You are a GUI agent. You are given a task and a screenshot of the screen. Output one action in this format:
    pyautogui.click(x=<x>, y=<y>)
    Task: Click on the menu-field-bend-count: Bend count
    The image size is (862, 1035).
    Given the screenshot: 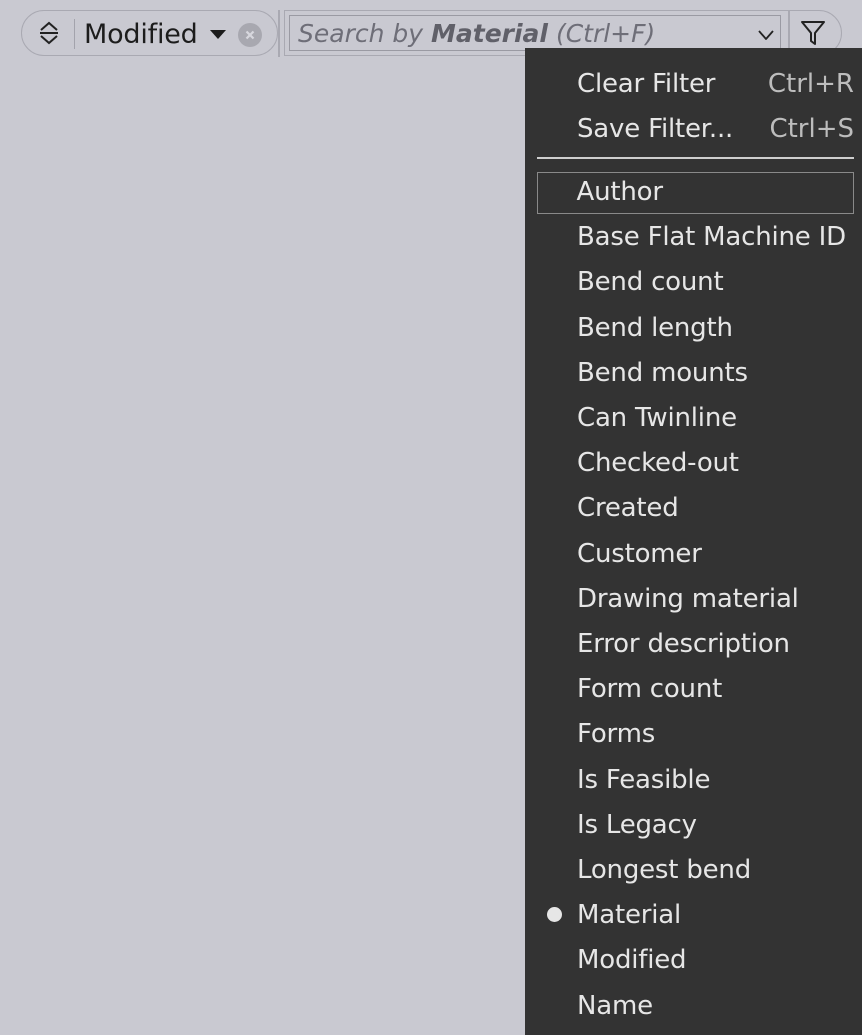 What is the action you would take?
    pyautogui.click(x=695, y=283)
    